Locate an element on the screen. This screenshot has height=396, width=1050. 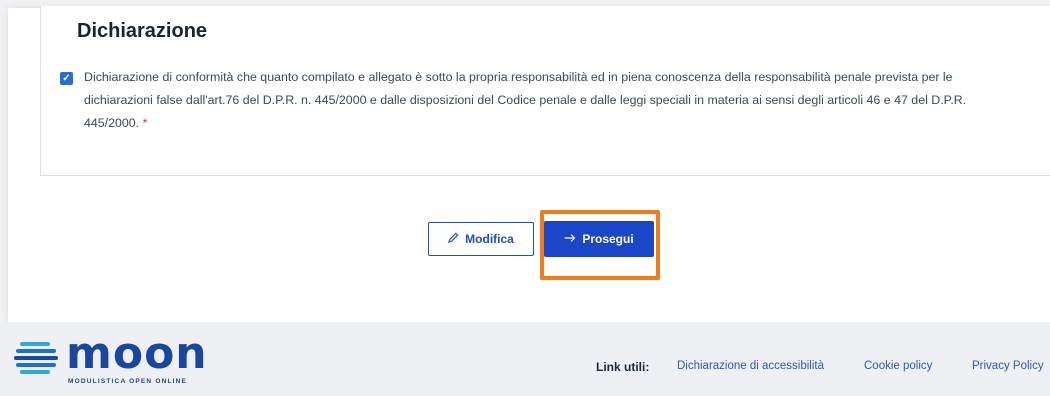
declaration-checkbox: ✓ is located at coordinates (66, 78).